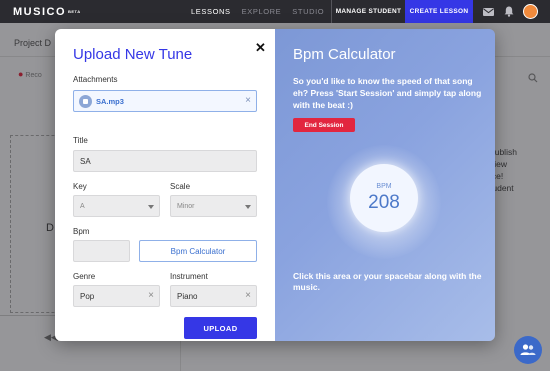  I want to click on bpm-readout-value: 208, so click(384, 202).